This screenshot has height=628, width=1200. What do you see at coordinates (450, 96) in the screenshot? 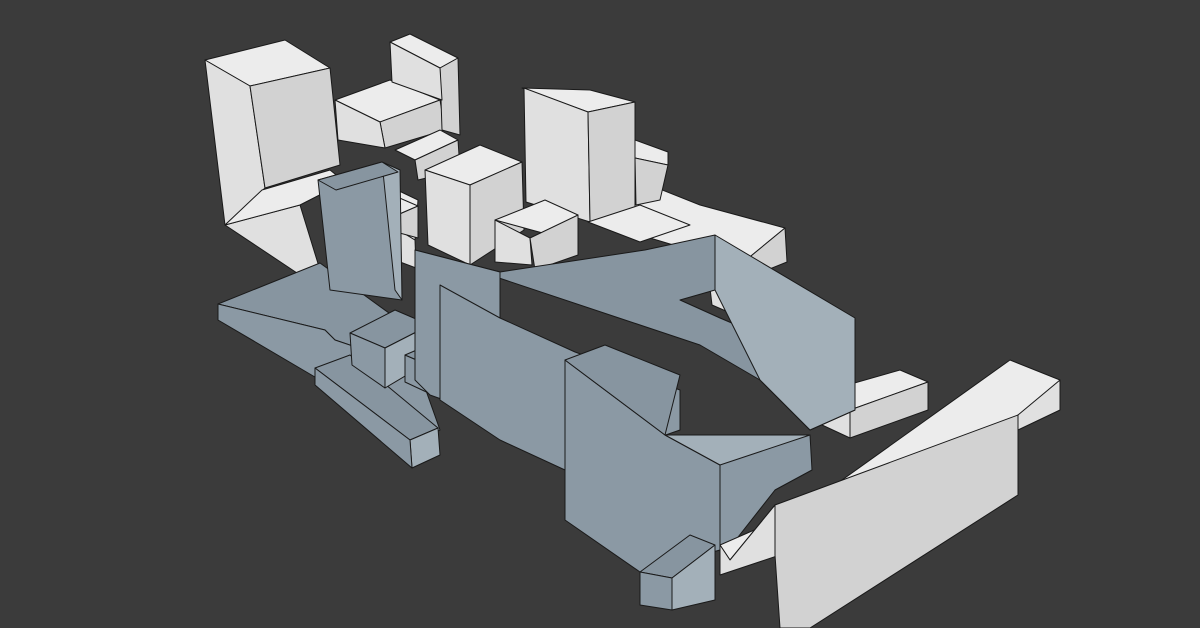
I see `ctx-north-tower-side` at bounding box center [450, 96].